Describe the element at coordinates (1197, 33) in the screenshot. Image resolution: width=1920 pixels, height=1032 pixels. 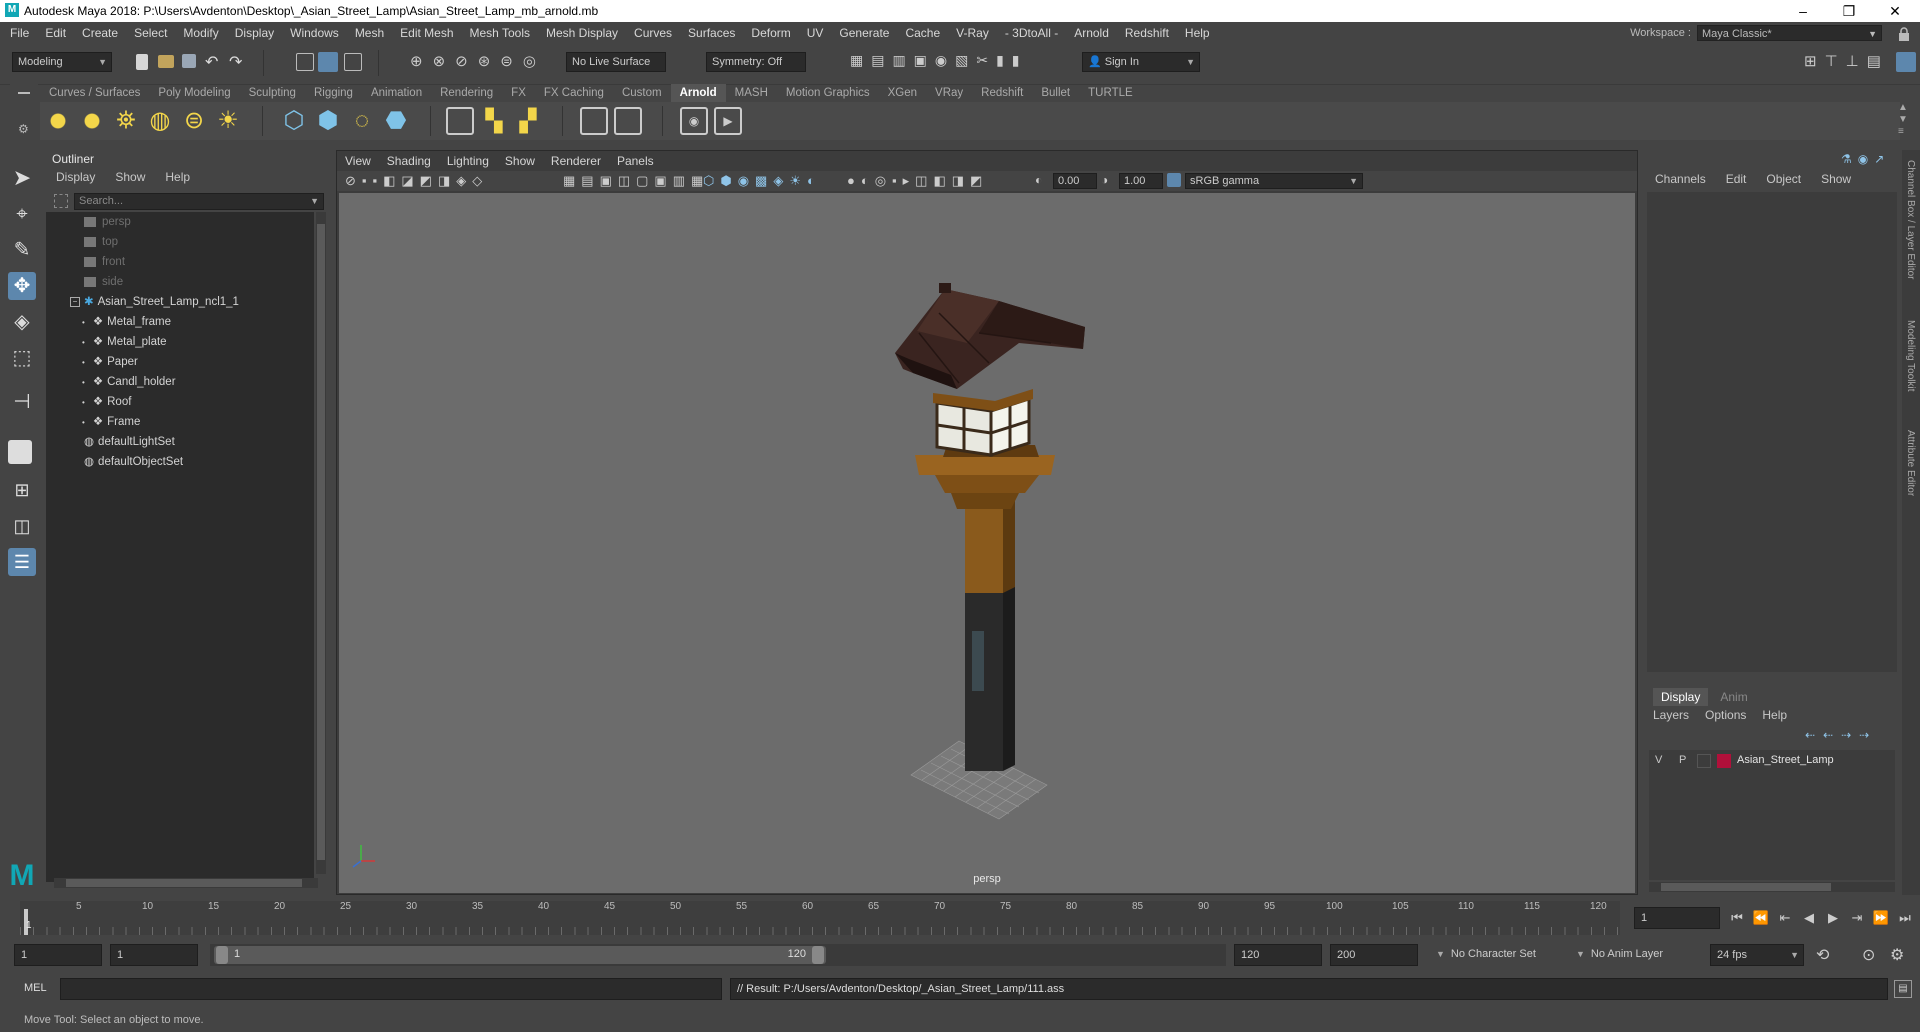
I see `menu-help: Help` at that location.